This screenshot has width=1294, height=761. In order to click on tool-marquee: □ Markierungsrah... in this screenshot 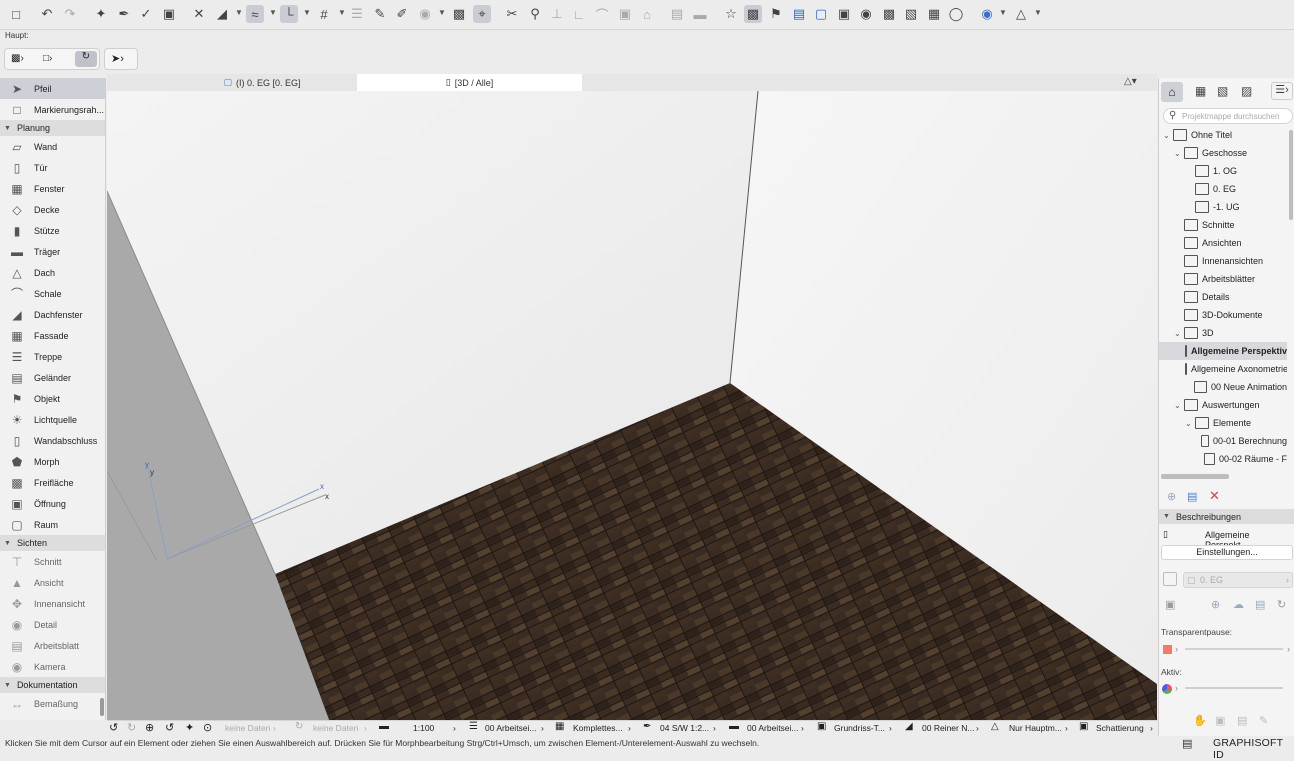, I will do `click(52, 109)`.